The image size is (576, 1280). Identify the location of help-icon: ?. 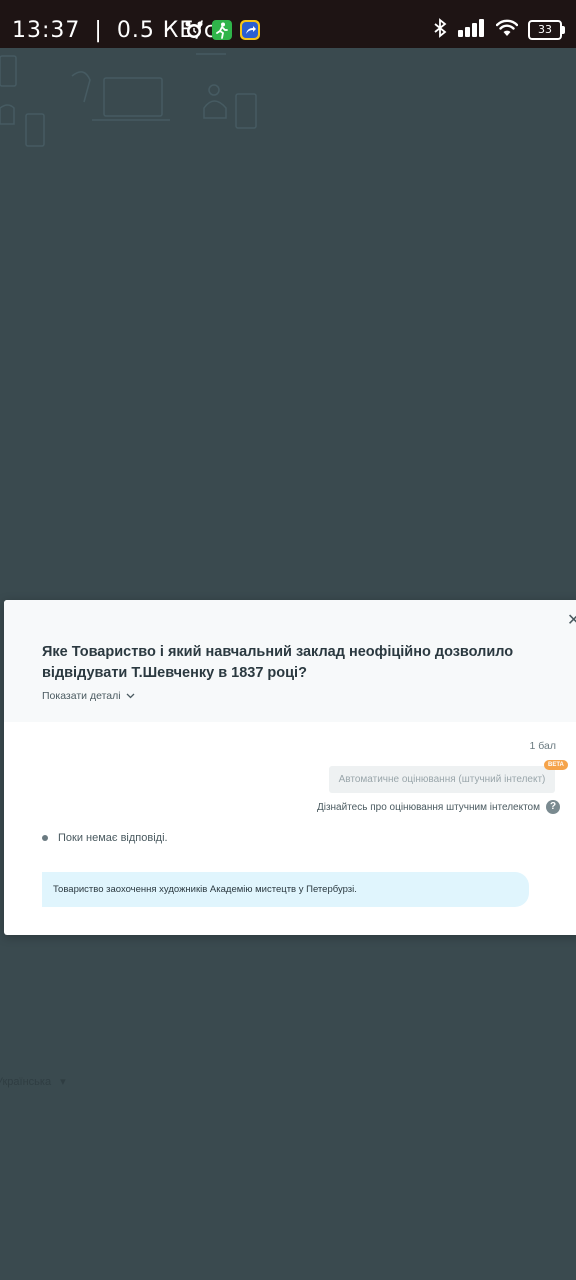
(553, 807).